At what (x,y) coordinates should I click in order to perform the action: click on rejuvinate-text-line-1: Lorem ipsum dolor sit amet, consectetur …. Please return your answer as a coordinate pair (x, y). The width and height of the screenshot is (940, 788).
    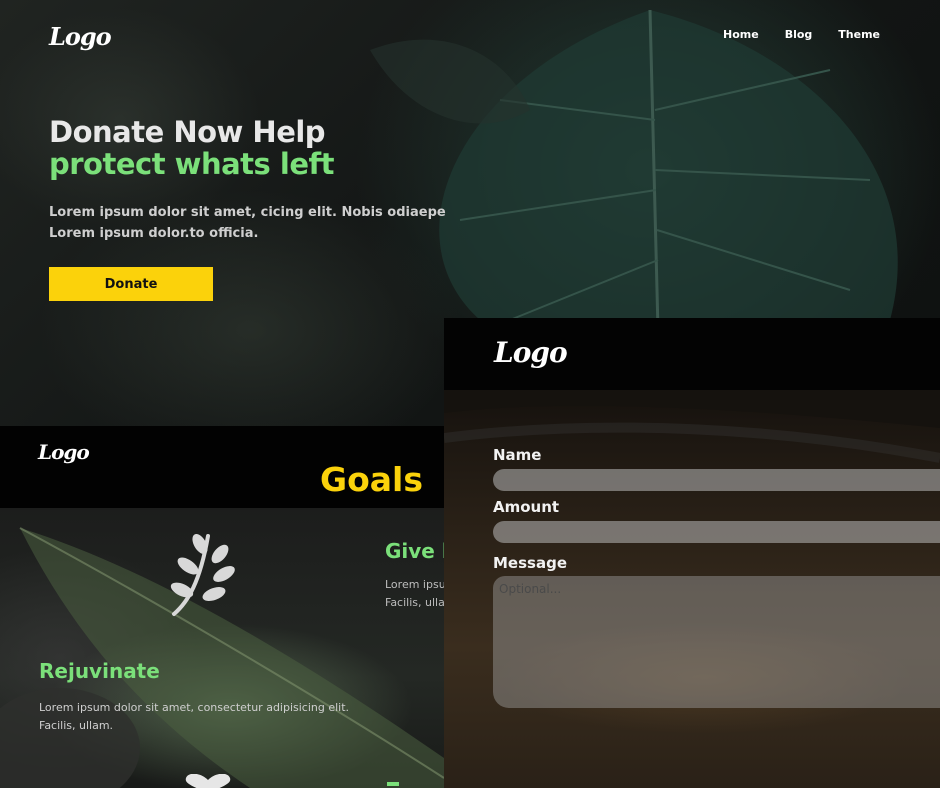
    Looking at the image, I should click on (194, 707).